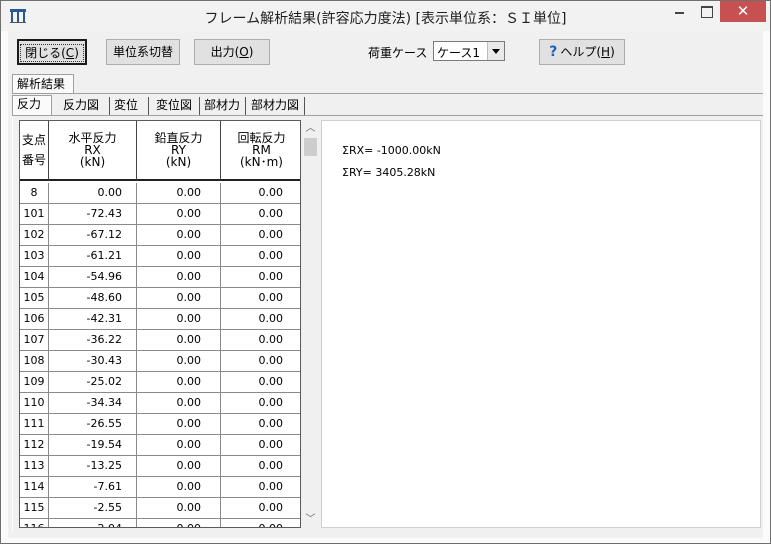 The height and width of the screenshot is (544, 771). I want to click on rx-cell: 0.00, so click(93, 193).